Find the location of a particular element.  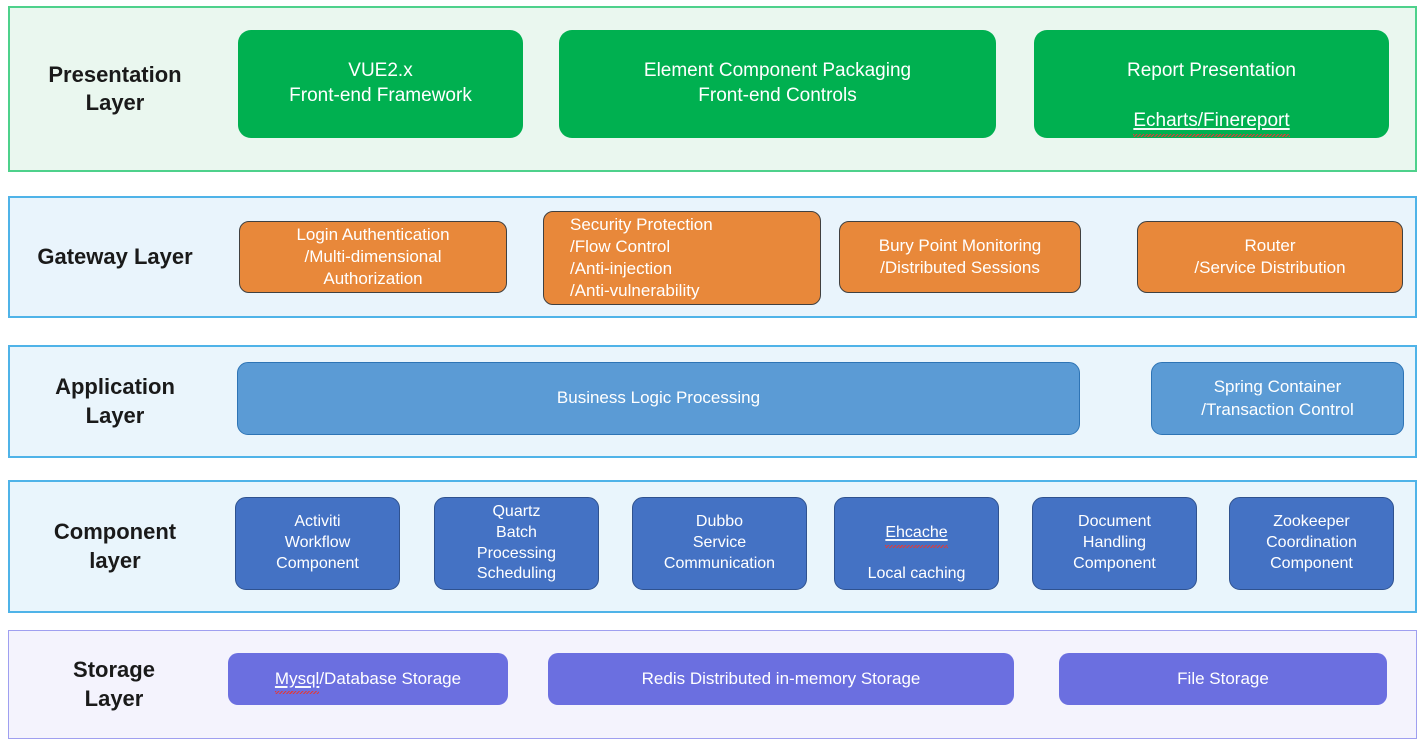

node-quartz-batch-processing: Quartz Batch Processing Scheduling is located at coordinates (516, 543).